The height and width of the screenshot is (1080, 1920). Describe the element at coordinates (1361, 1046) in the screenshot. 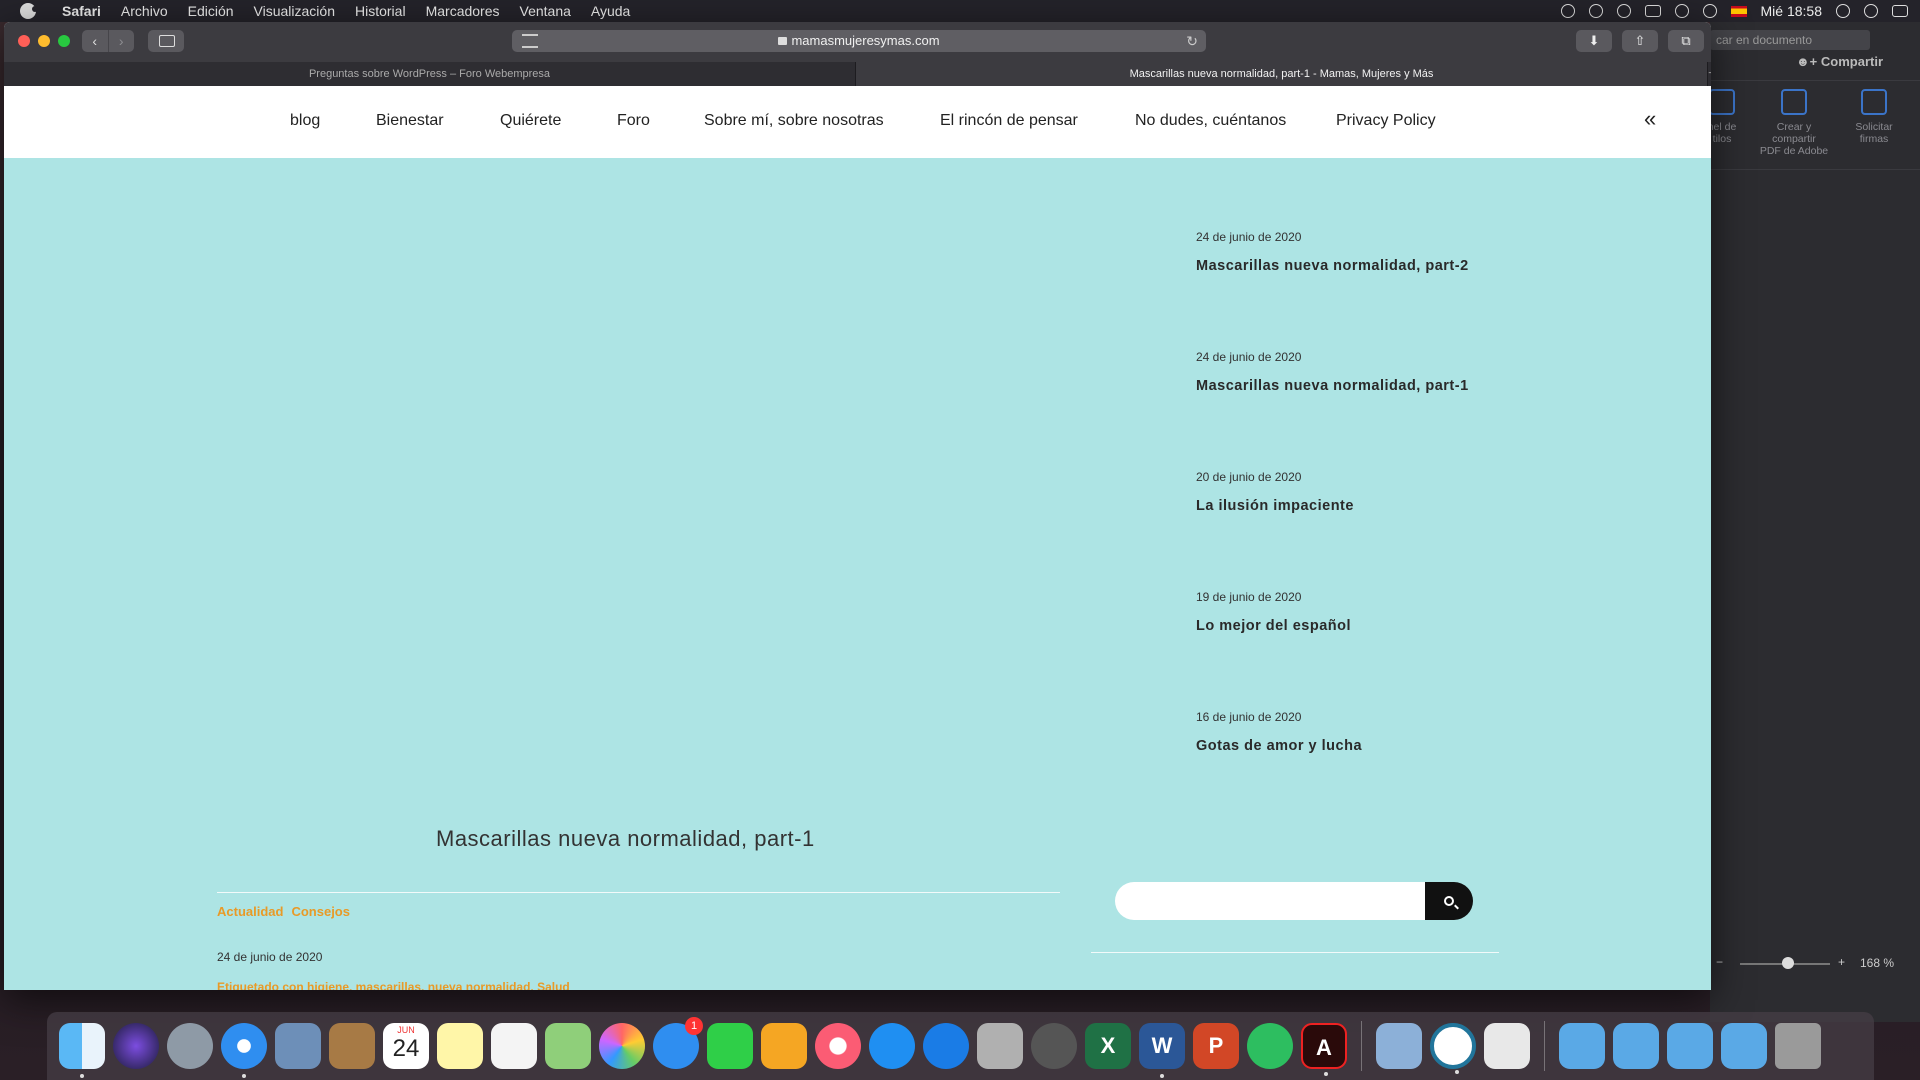

I see `dock-separator` at that location.